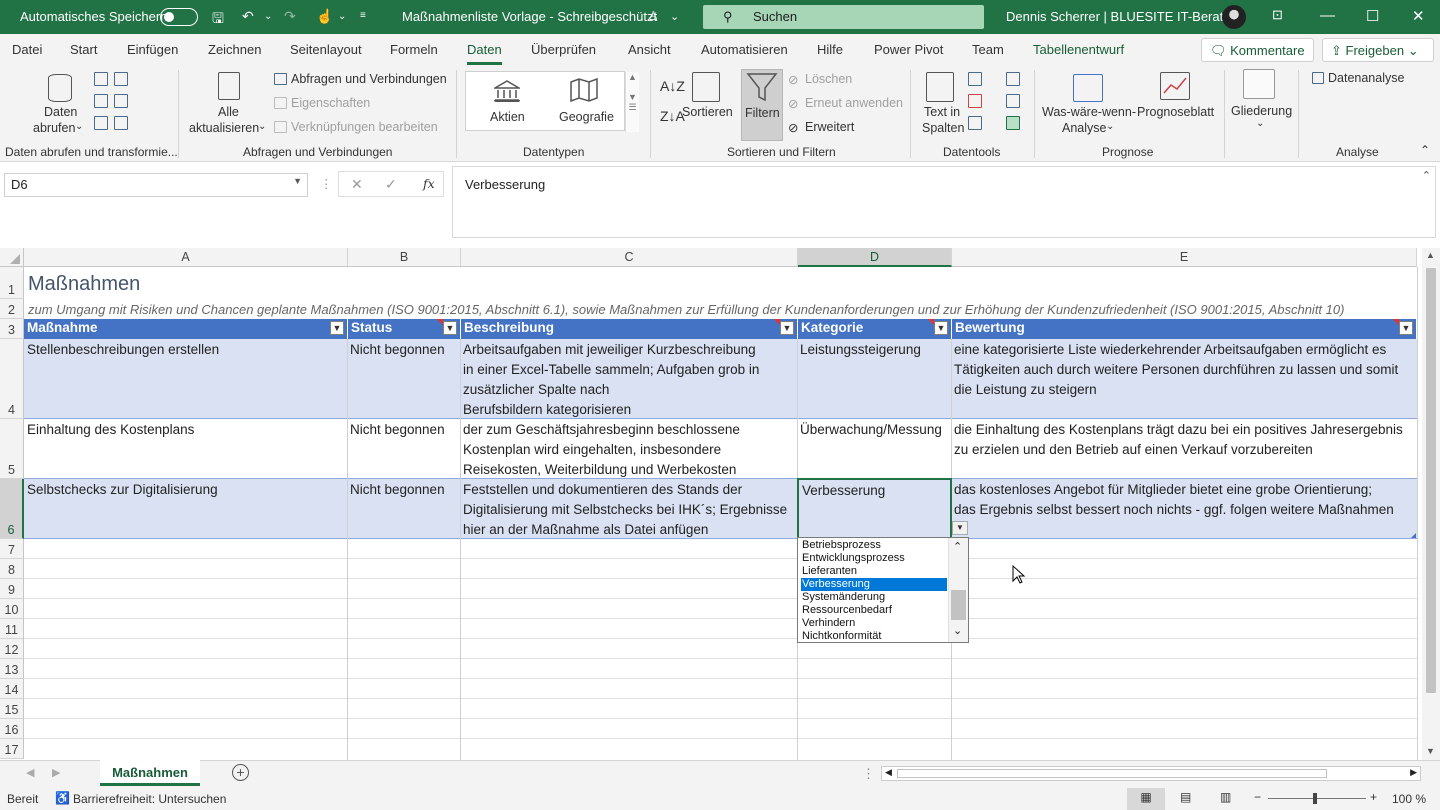  What do you see at coordinates (586, 117) in the screenshot?
I see `geography-button: Geografie` at bounding box center [586, 117].